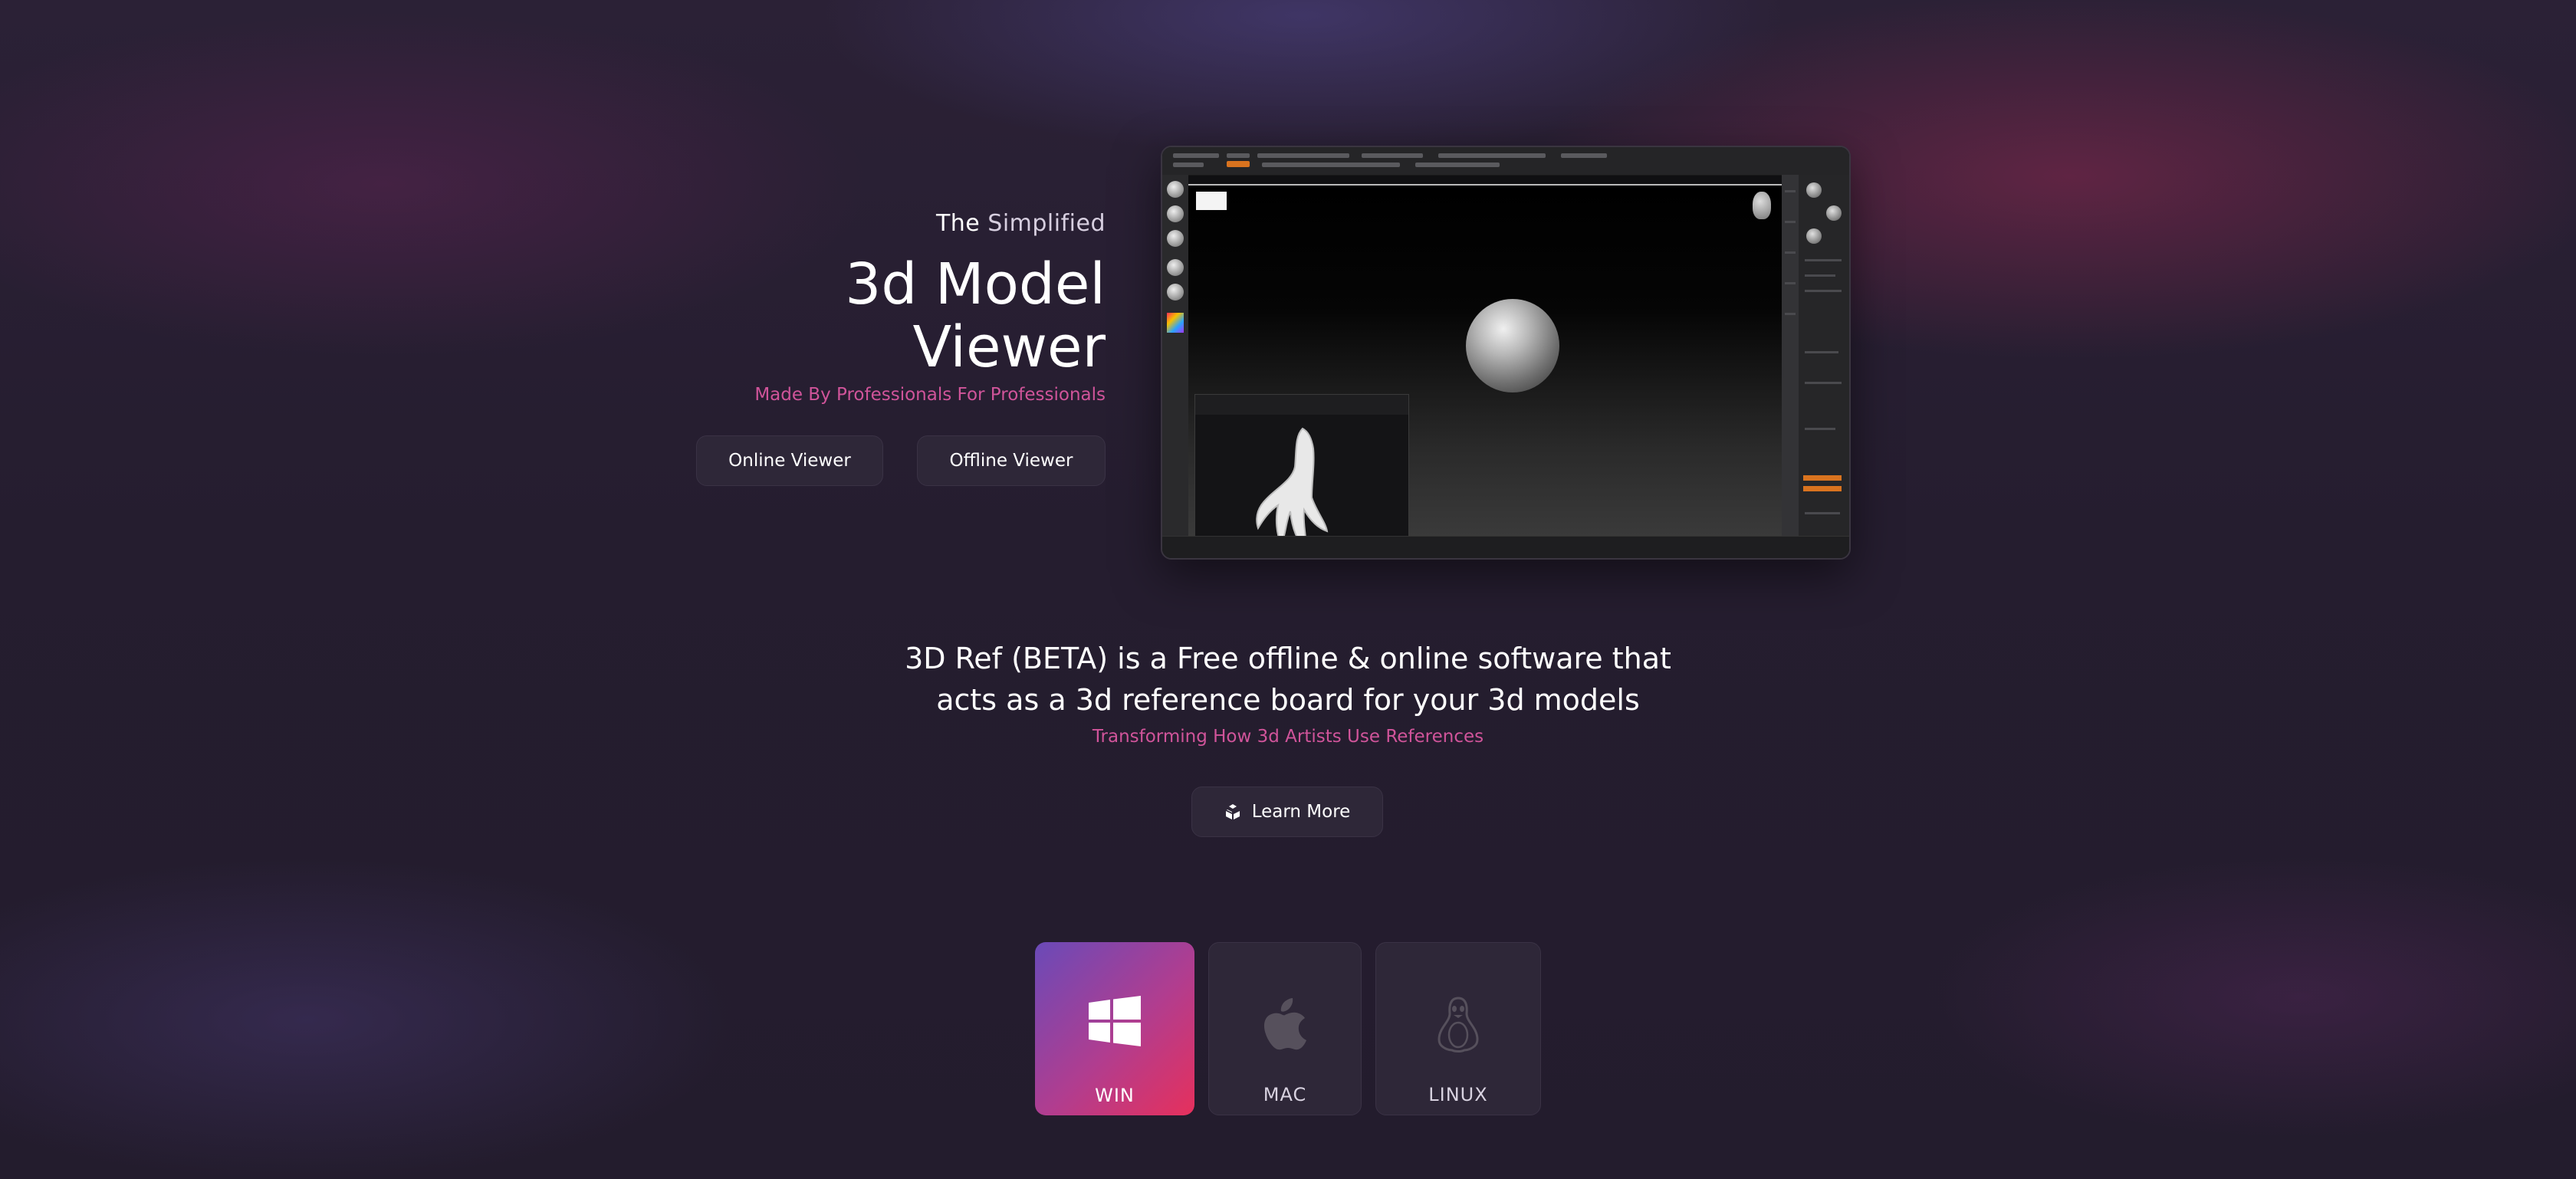  What do you see at coordinates (901, 460) in the screenshot?
I see `hero-buttons: Online Viewer Offline Viewer` at bounding box center [901, 460].